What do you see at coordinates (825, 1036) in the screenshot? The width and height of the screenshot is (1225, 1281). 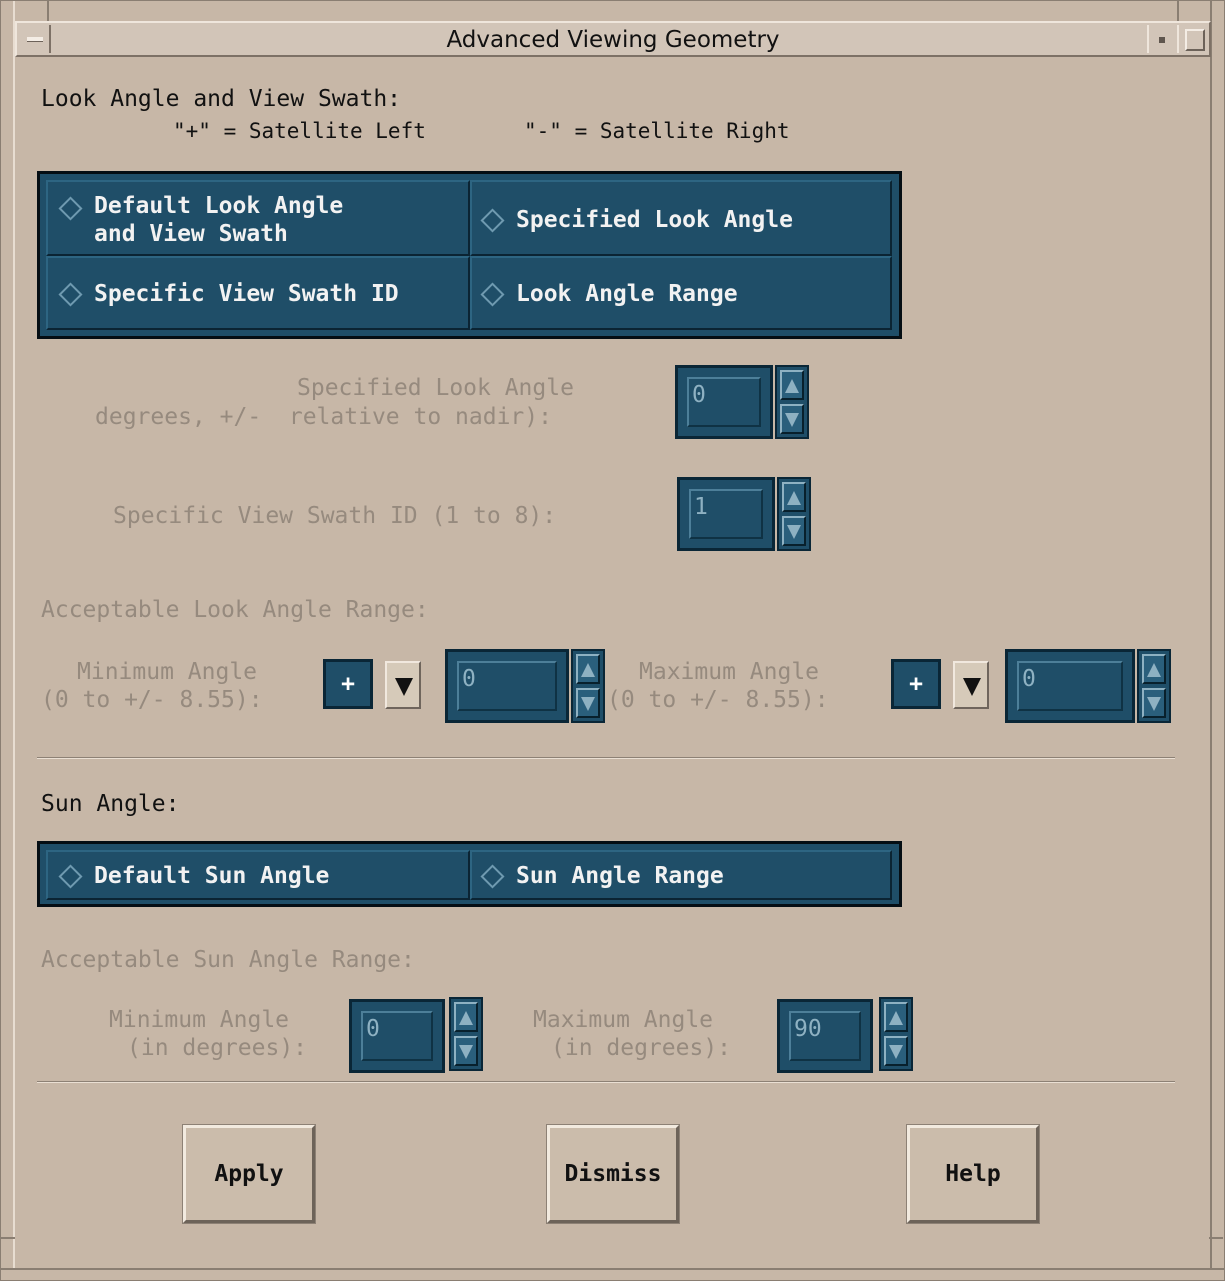 I see `max-sun-angle-input: 90` at bounding box center [825, 1036].